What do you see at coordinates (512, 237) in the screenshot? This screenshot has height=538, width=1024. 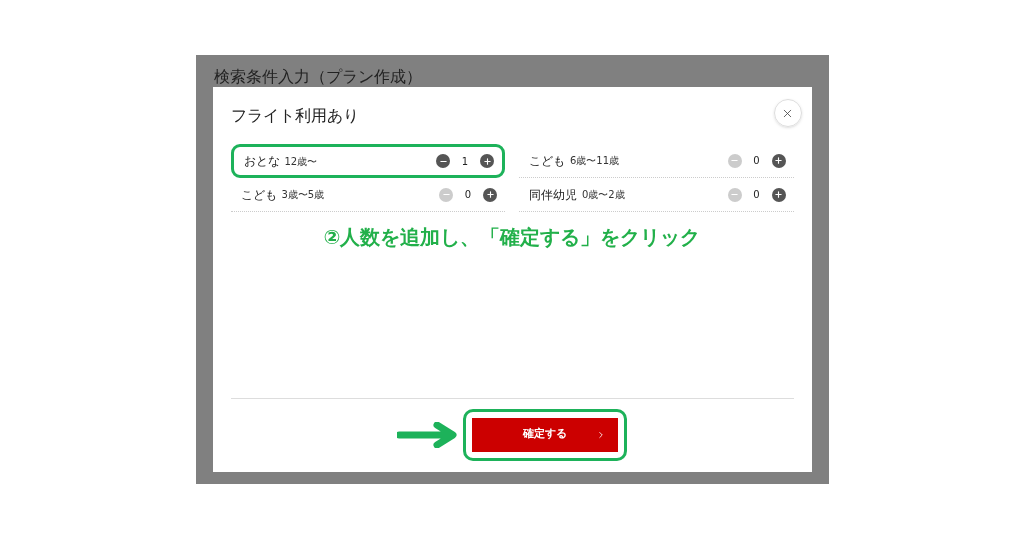 I see `instruction-text: ②人数を追加し、「確定する」をクリック` at bounding box center [512, 237].